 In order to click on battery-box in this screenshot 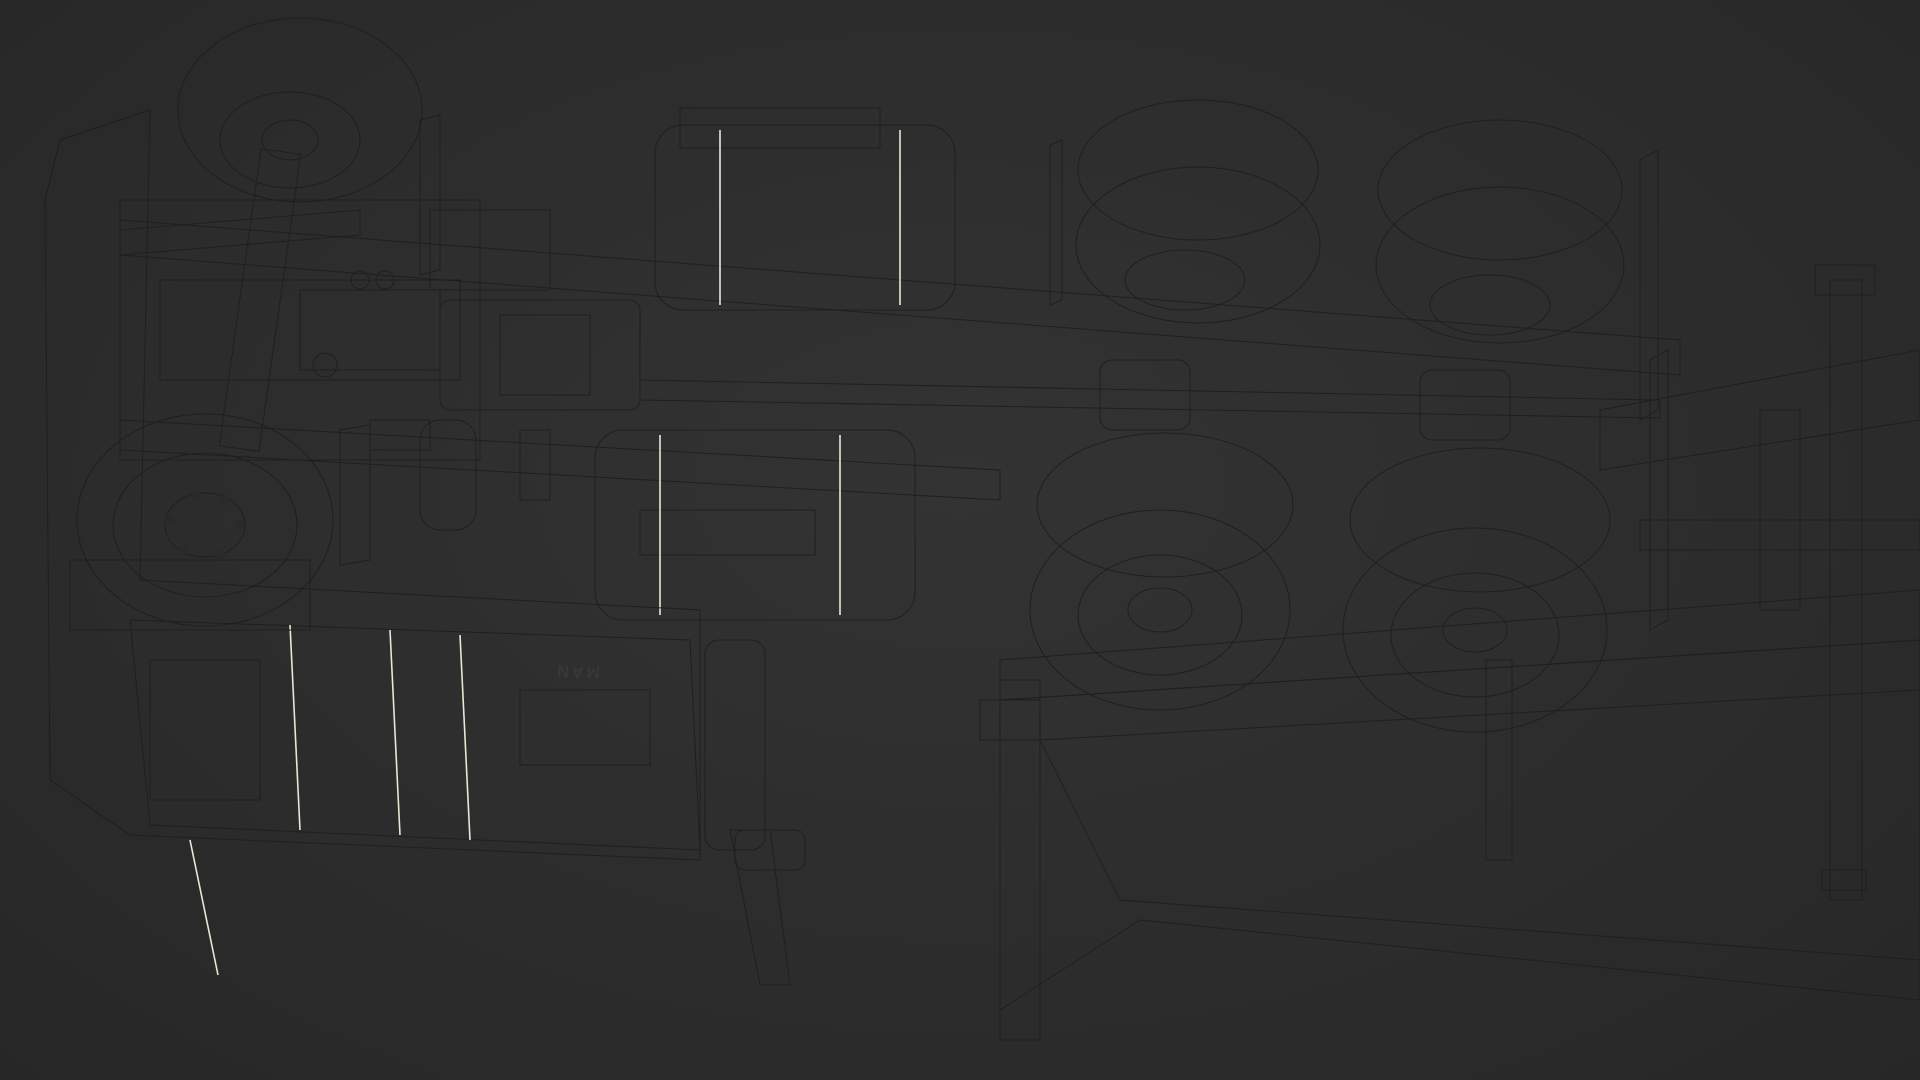, I will do `click(490, 250)`.